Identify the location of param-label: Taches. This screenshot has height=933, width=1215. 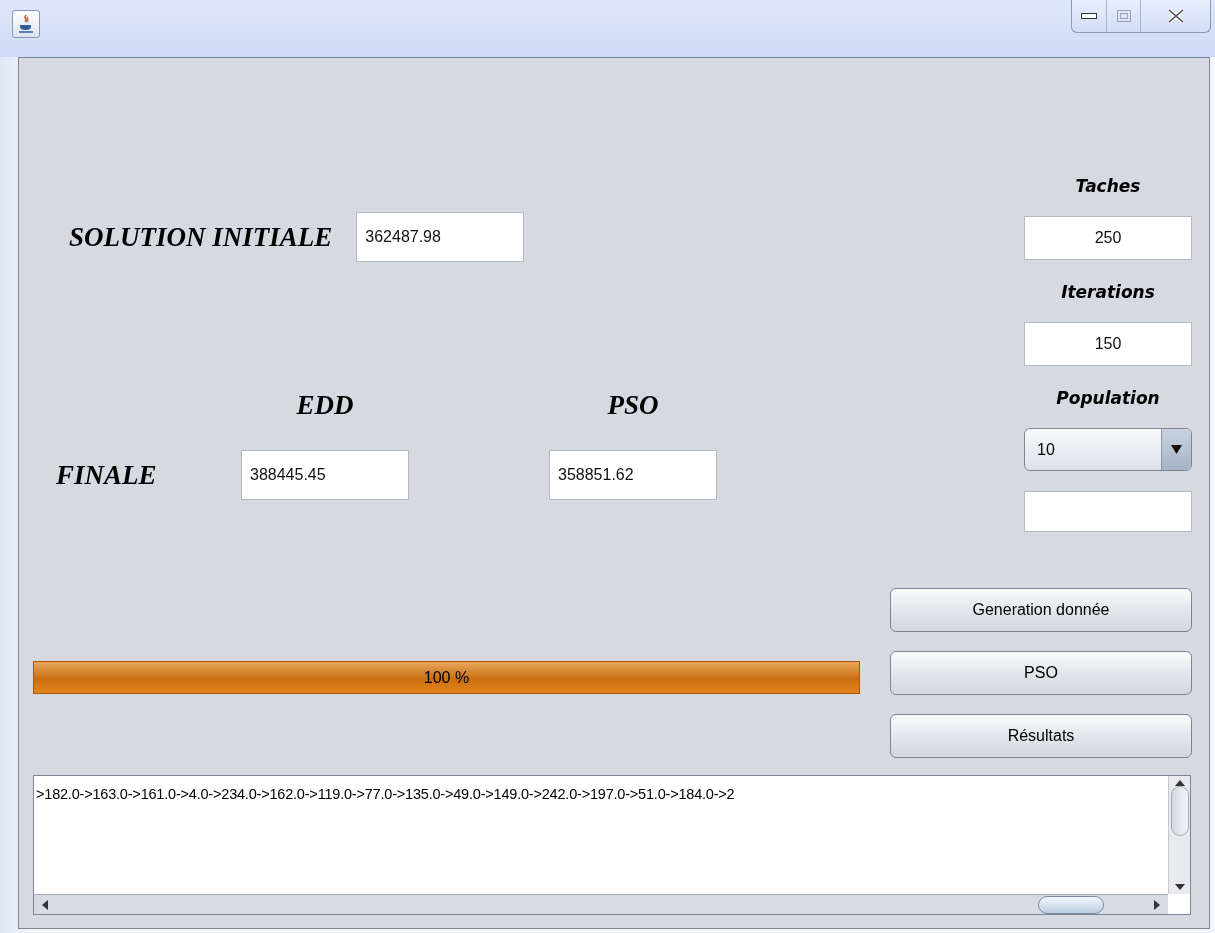
(1108, 187).